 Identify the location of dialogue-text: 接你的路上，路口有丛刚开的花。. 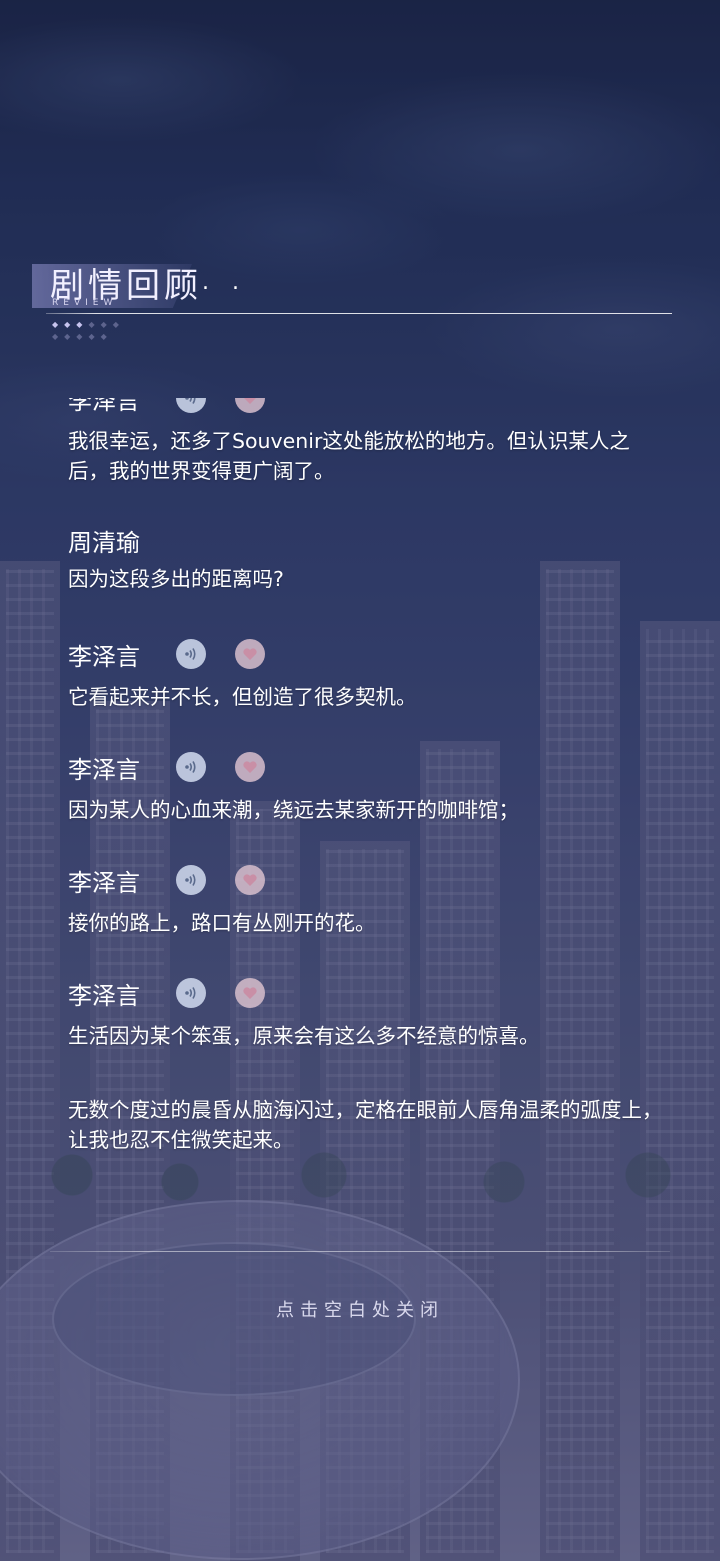
(222, 923).